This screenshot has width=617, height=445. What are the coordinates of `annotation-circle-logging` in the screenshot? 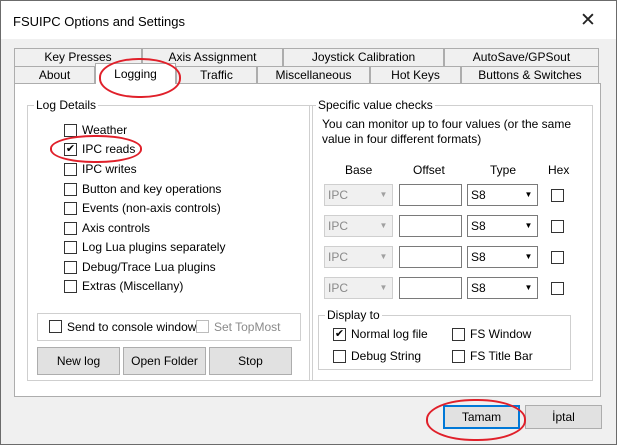 It's located at (140, 78).